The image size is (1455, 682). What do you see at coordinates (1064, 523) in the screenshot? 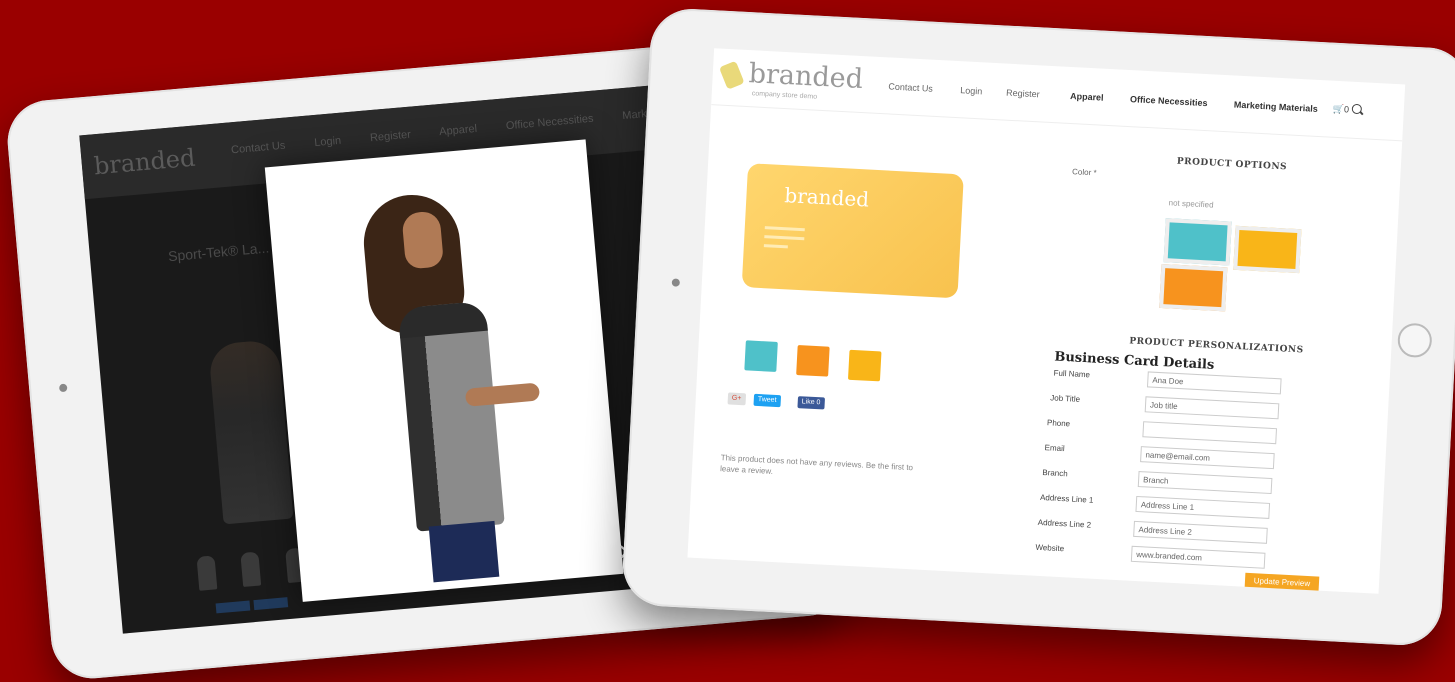
I see `field-label: Address Line 2` at bounding box center [1064, 523].